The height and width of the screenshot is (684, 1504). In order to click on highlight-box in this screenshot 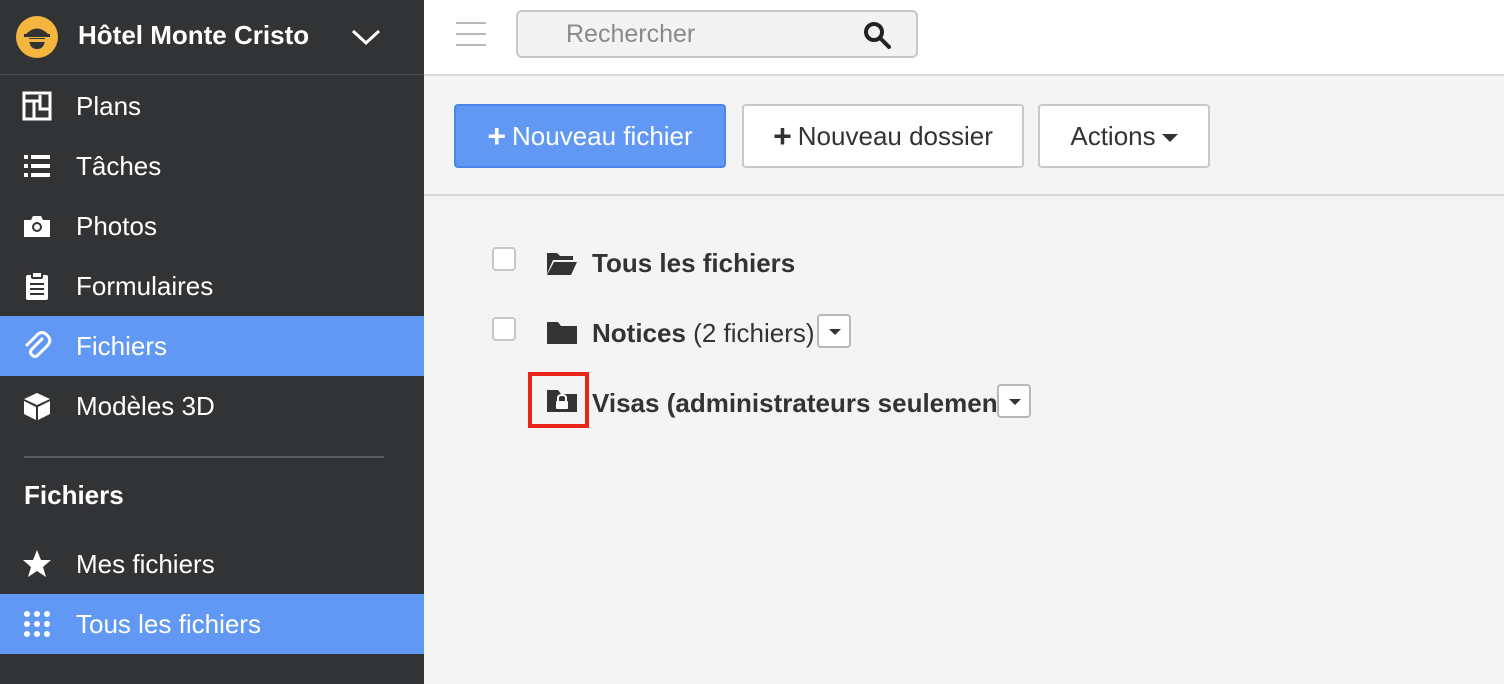, I will do `click(558, 400)`.